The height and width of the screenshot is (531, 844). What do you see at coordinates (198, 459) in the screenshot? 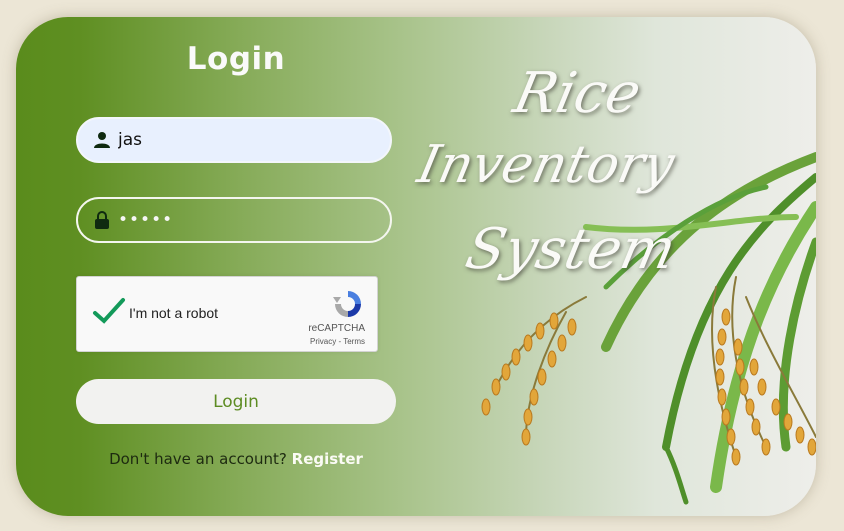
I see `register-prompt-text: Don't have an account?` at bounding box center [198, 459].